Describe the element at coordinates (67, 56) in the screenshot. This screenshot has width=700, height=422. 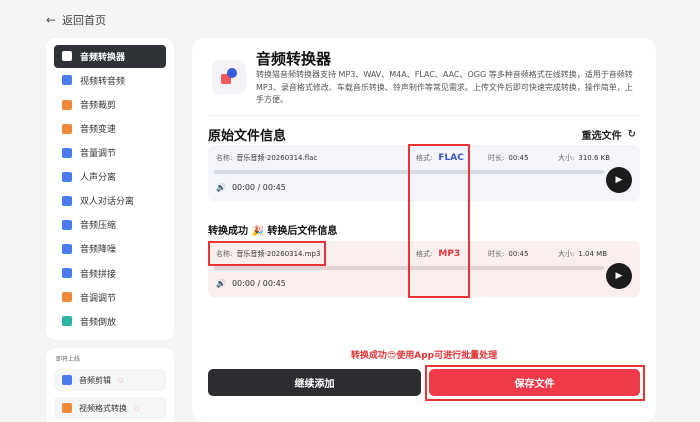
I see `audio-convert-icon` at that location.